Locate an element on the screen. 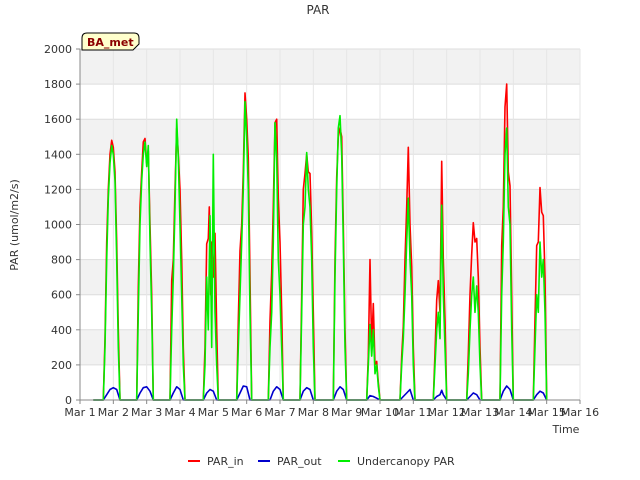  x-tick-label: Mar 4 is located at coordinates (179, 412).